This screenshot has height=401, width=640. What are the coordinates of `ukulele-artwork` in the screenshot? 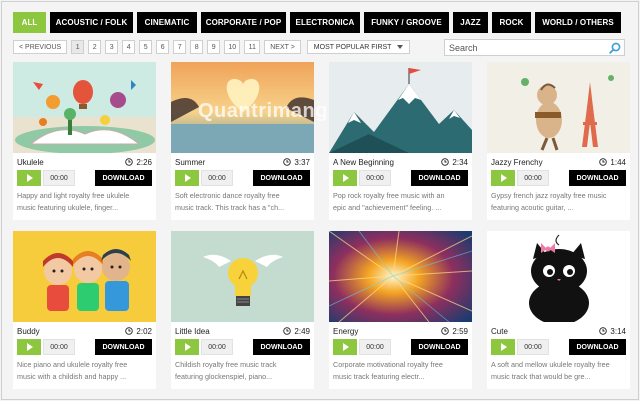 It's located at (84, 107).